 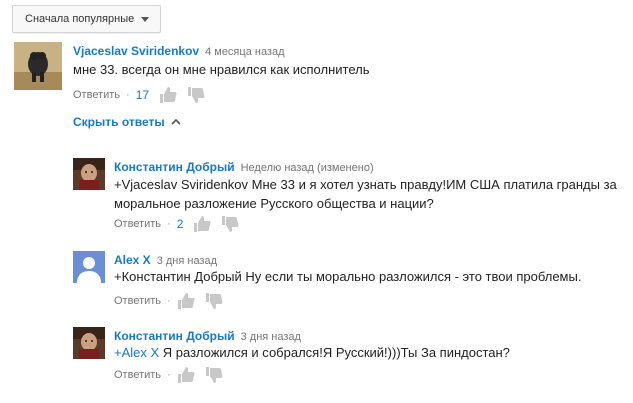 I want to click on comment-time: 4 месяца назад, so click(x=244, y=52).